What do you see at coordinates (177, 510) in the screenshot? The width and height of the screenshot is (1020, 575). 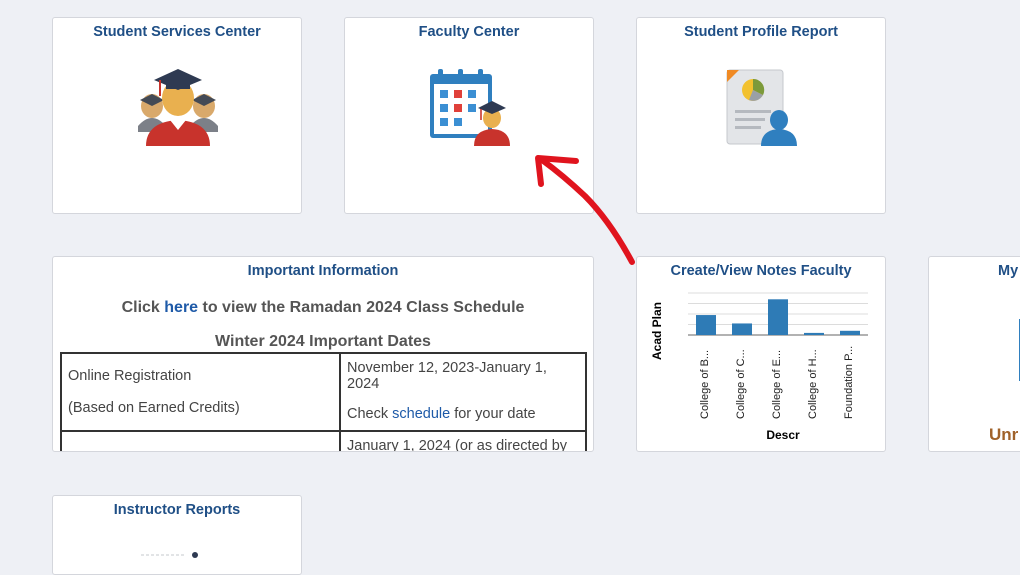 I see `tile-title: Instructor Reports` at bounding box center [177, 510].